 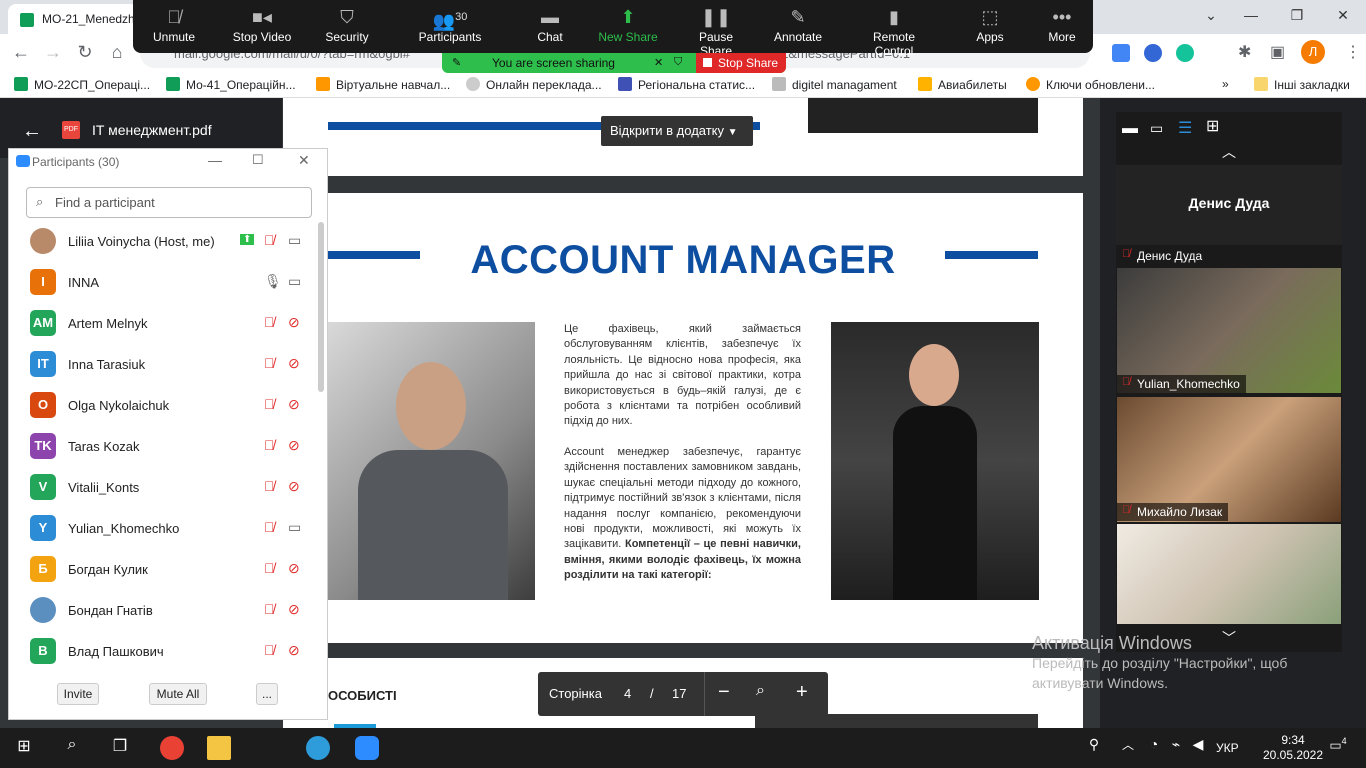 I want to click on open-in-app-button: Відкрити в додатку ▼, so click(x=677, y=131).